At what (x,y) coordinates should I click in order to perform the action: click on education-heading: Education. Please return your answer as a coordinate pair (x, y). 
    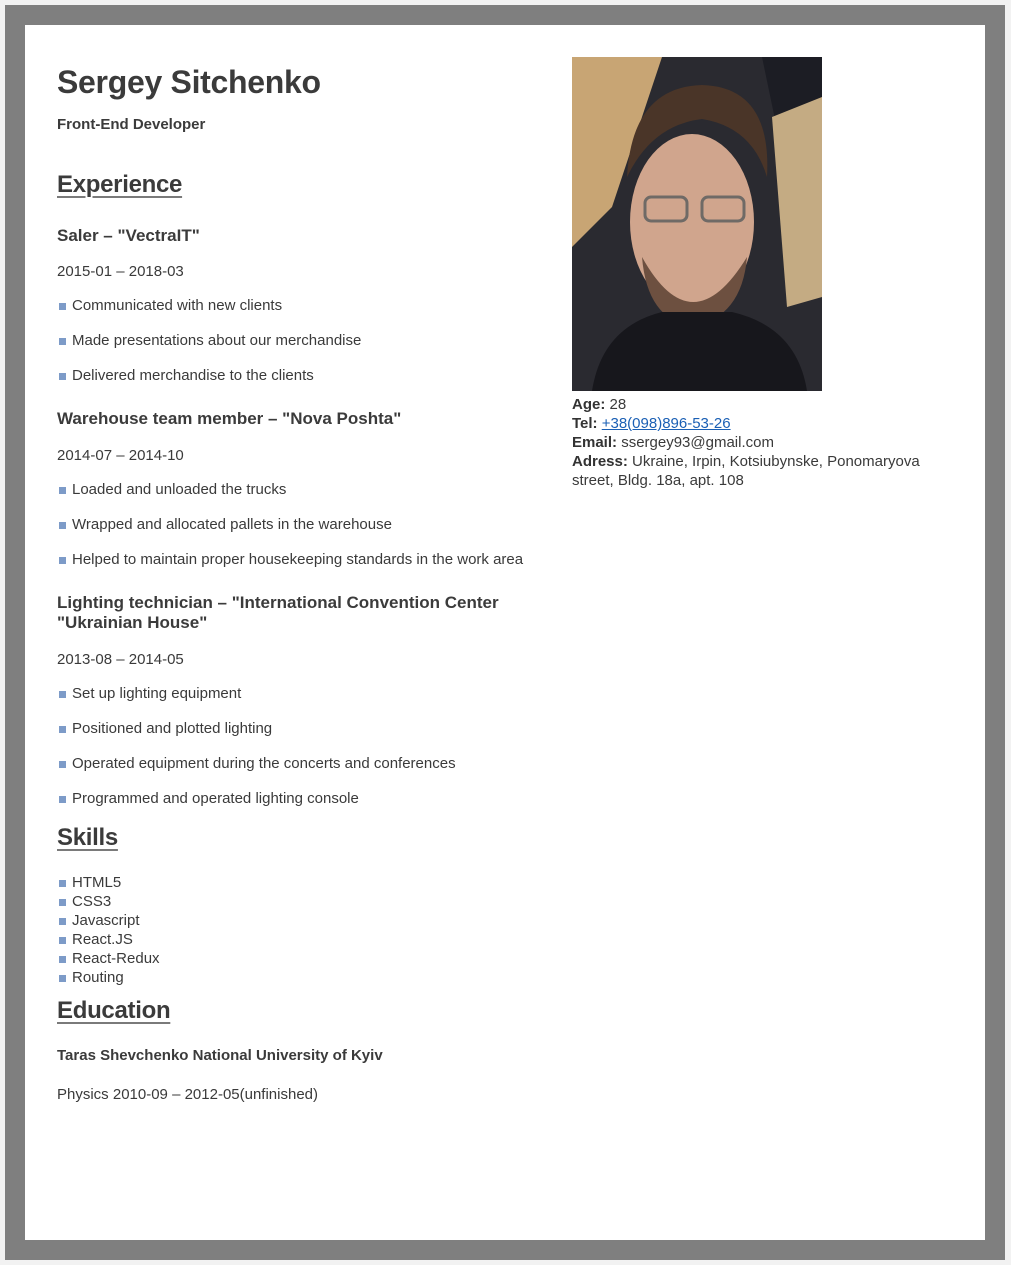
    Looking at the image, I should click on (114, 1010).